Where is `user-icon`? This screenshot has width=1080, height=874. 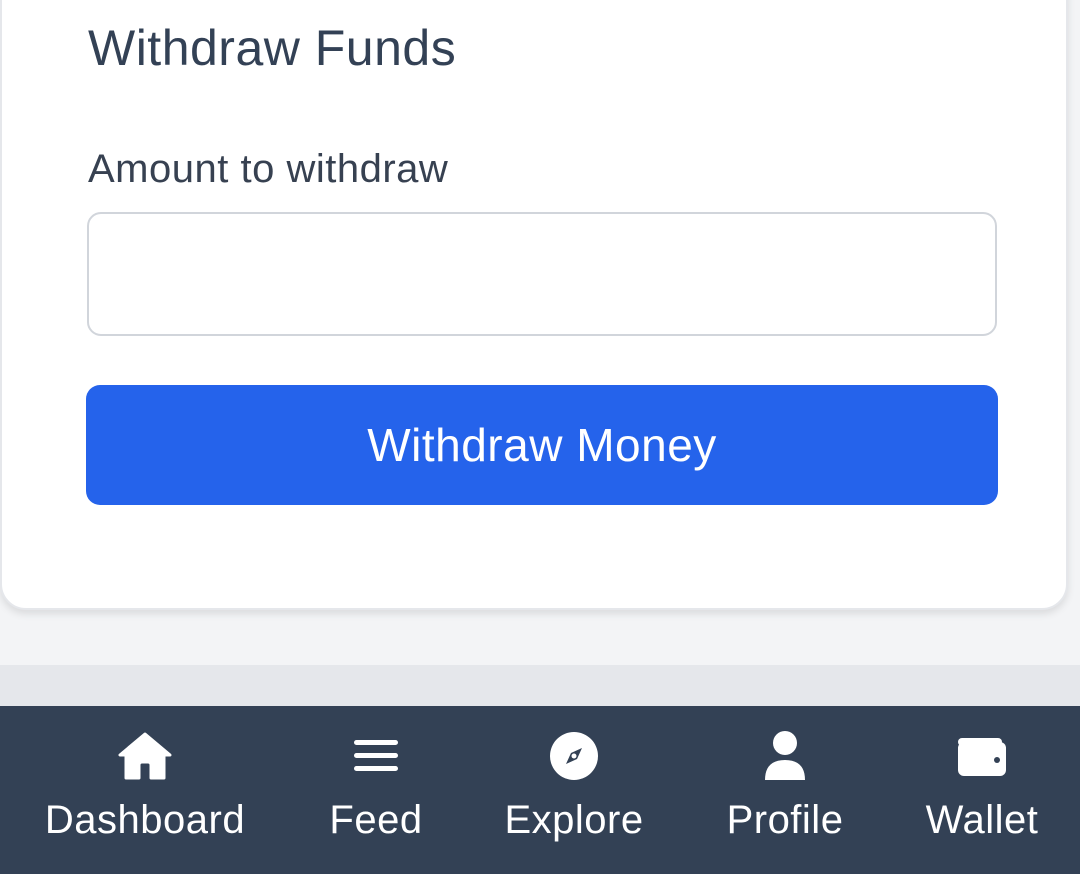 user-icon is located at coordinates (785, 756).